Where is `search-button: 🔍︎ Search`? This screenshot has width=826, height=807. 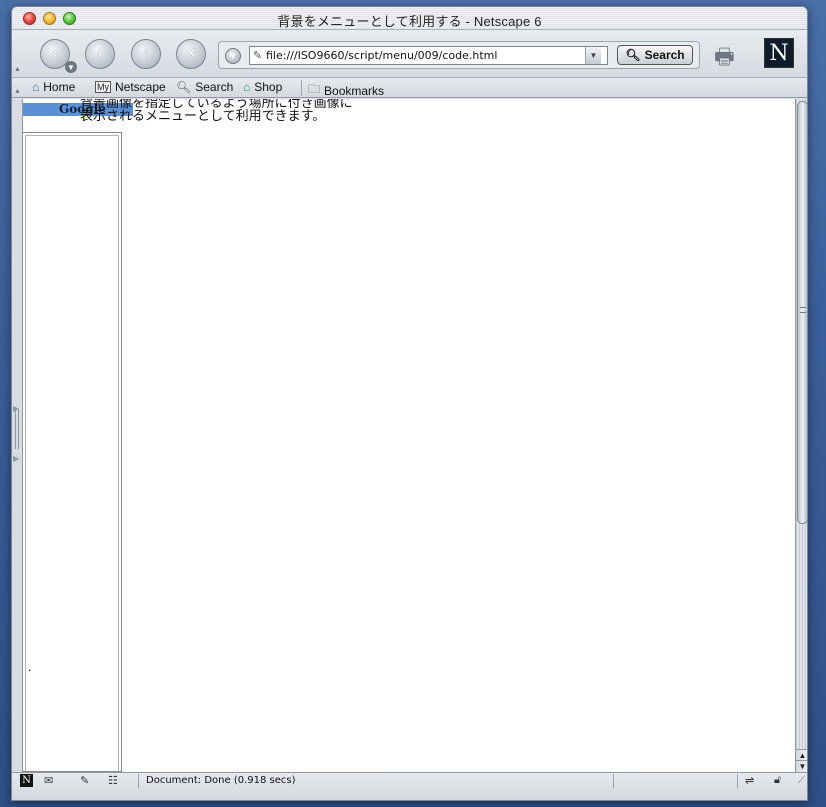 search-button: 🔍︎ Search is located at coordinates (655, 55).